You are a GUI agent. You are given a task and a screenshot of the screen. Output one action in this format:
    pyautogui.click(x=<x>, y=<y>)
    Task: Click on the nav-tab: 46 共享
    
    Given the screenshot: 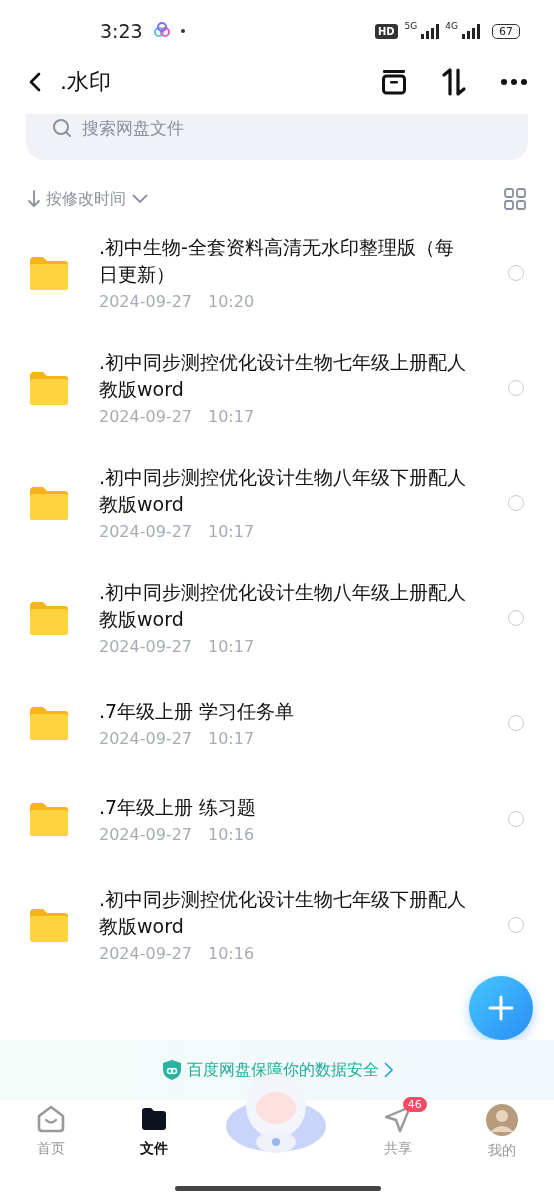 What is the action you would take?
    pyautogui.click(x=397, y=1129)
    